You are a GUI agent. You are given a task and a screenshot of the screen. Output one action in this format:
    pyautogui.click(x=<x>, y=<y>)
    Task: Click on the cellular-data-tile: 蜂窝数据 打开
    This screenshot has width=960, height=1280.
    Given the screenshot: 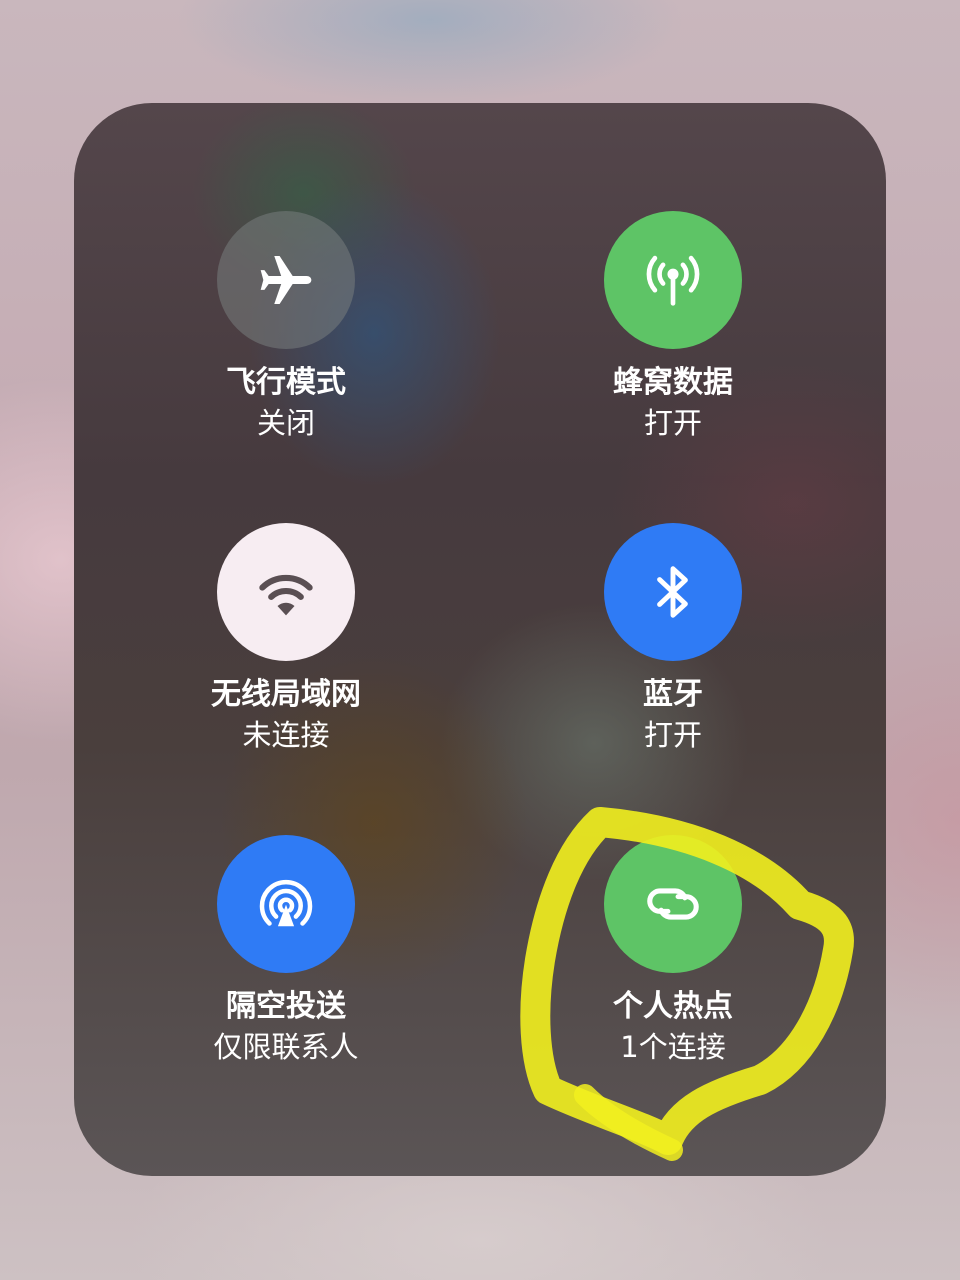 What is the action you would take?
    pyautogui.click(x=673, y=341)
    